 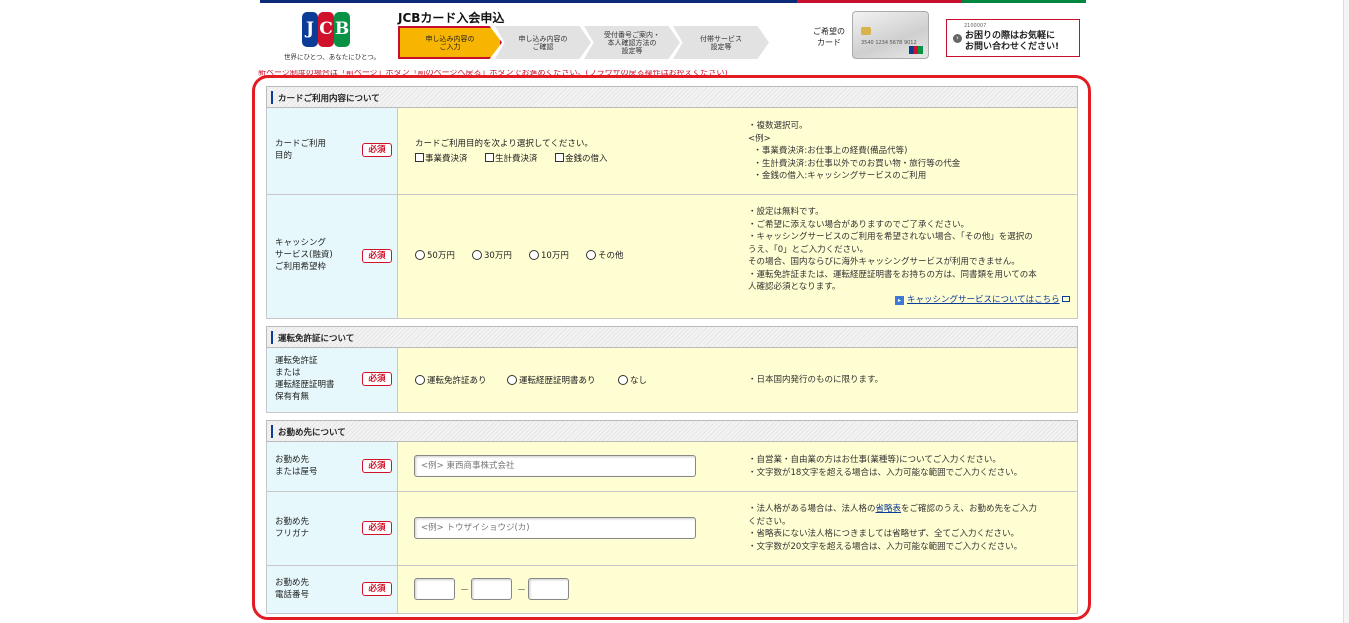 I want to click on company-phone-label-line2: 電話番号, so click(x=292, y=595).